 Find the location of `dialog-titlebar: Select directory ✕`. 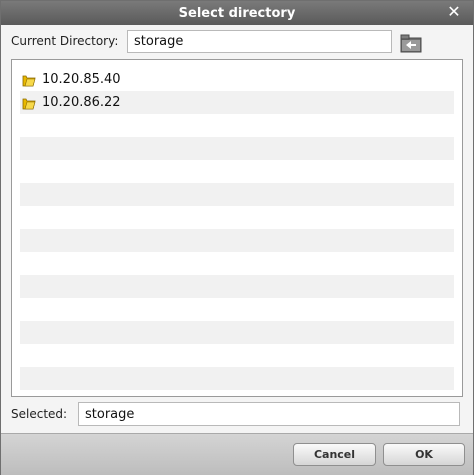

dialog-titlebar: Select directory ✕ is located at coordinates (237, 13).